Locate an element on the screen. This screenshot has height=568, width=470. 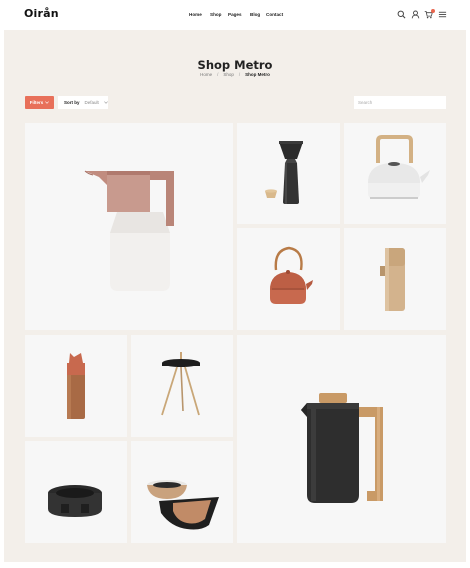
product-tealight-warmer is located at coordinates (76, 492).